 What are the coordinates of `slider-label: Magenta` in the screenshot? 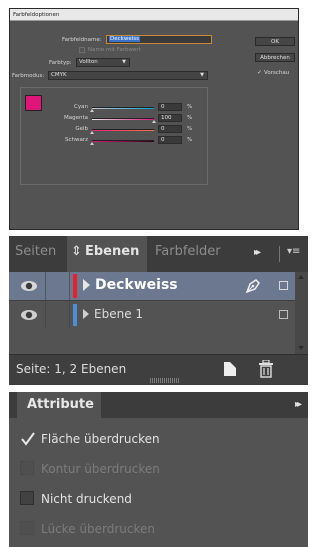 It's located at (75, 118).